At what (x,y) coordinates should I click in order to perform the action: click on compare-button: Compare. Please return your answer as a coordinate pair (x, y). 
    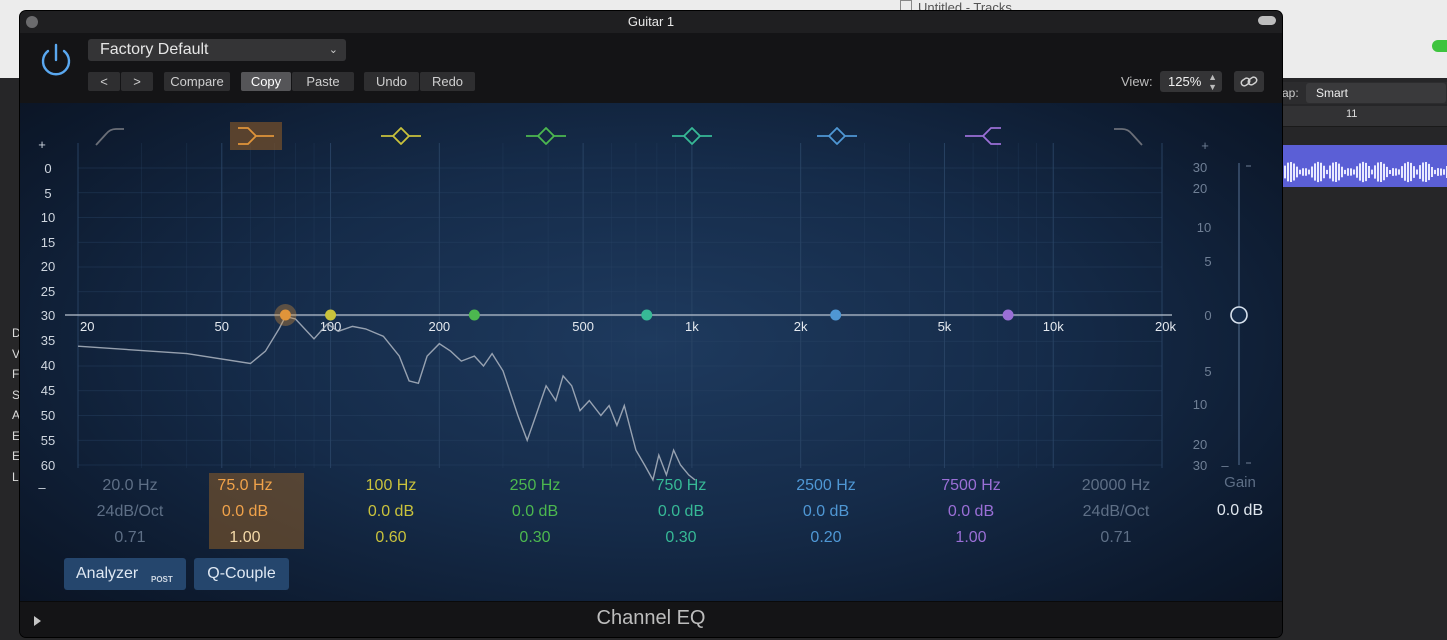
    Looking at the image, I should click on (197, 81).